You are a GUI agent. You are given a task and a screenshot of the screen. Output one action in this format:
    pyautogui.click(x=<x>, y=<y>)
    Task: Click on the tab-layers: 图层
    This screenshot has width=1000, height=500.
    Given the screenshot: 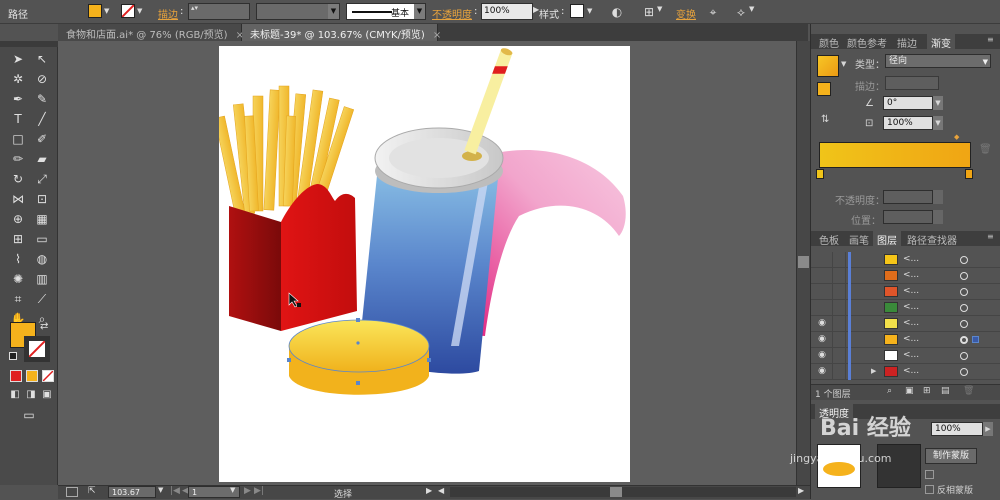 What is the action you would take?
    pyautogui.click(x=887, y=239)
    